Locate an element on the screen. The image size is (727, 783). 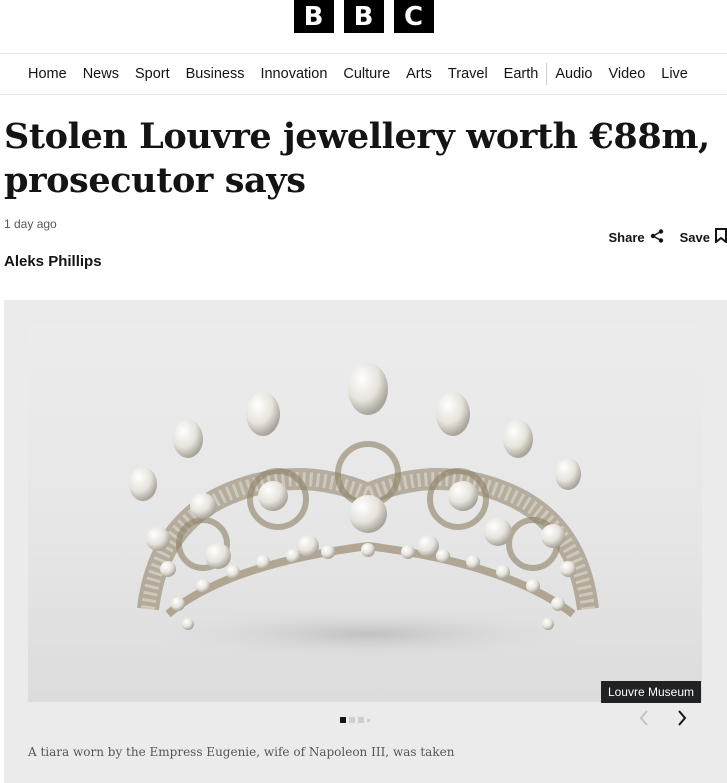
save-button: Save is located at coordinates (703, 237).